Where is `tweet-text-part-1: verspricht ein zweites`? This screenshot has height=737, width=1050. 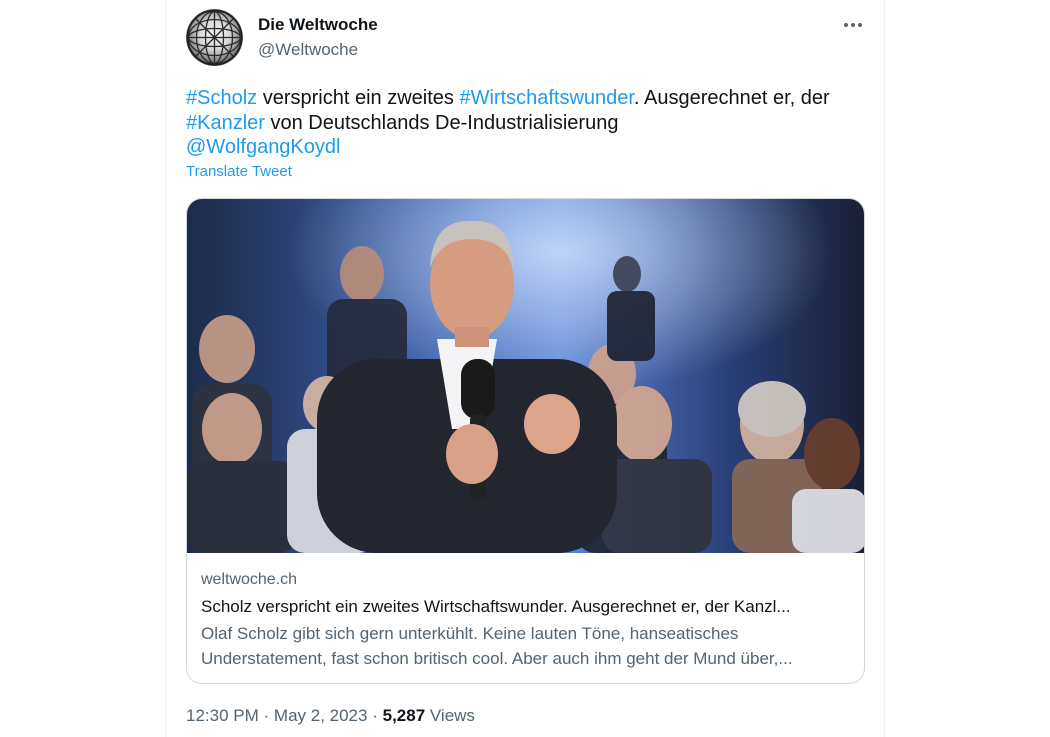 tweet-text-part-1: verspricht ein zweites is located at coordinates (358, 98).